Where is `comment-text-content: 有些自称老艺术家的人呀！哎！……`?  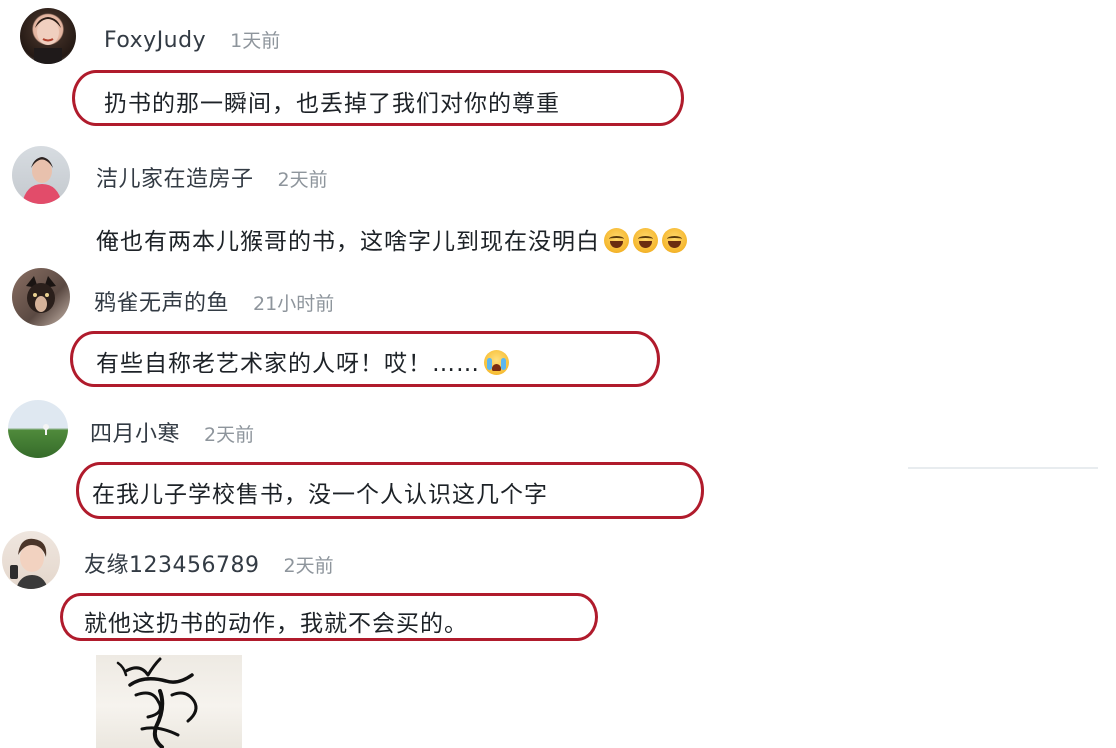
comment-text-content: 有些自称老艺术家的人呀！哎！…… is located at coordinates (288, 364).